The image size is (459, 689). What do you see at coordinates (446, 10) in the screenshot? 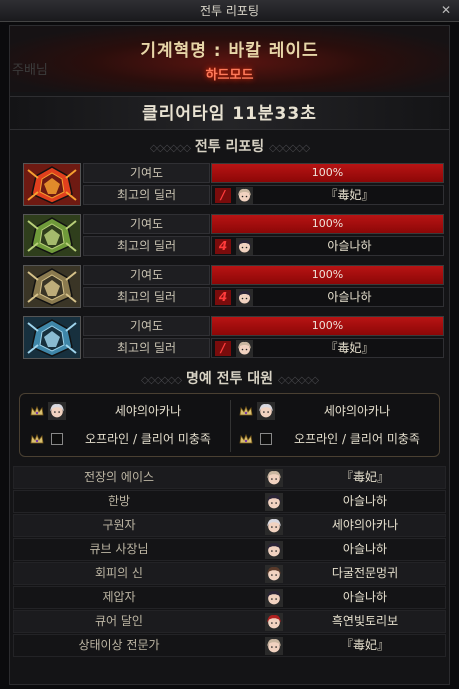
I see `close-button: ✕` at bounding box center [446, 10].